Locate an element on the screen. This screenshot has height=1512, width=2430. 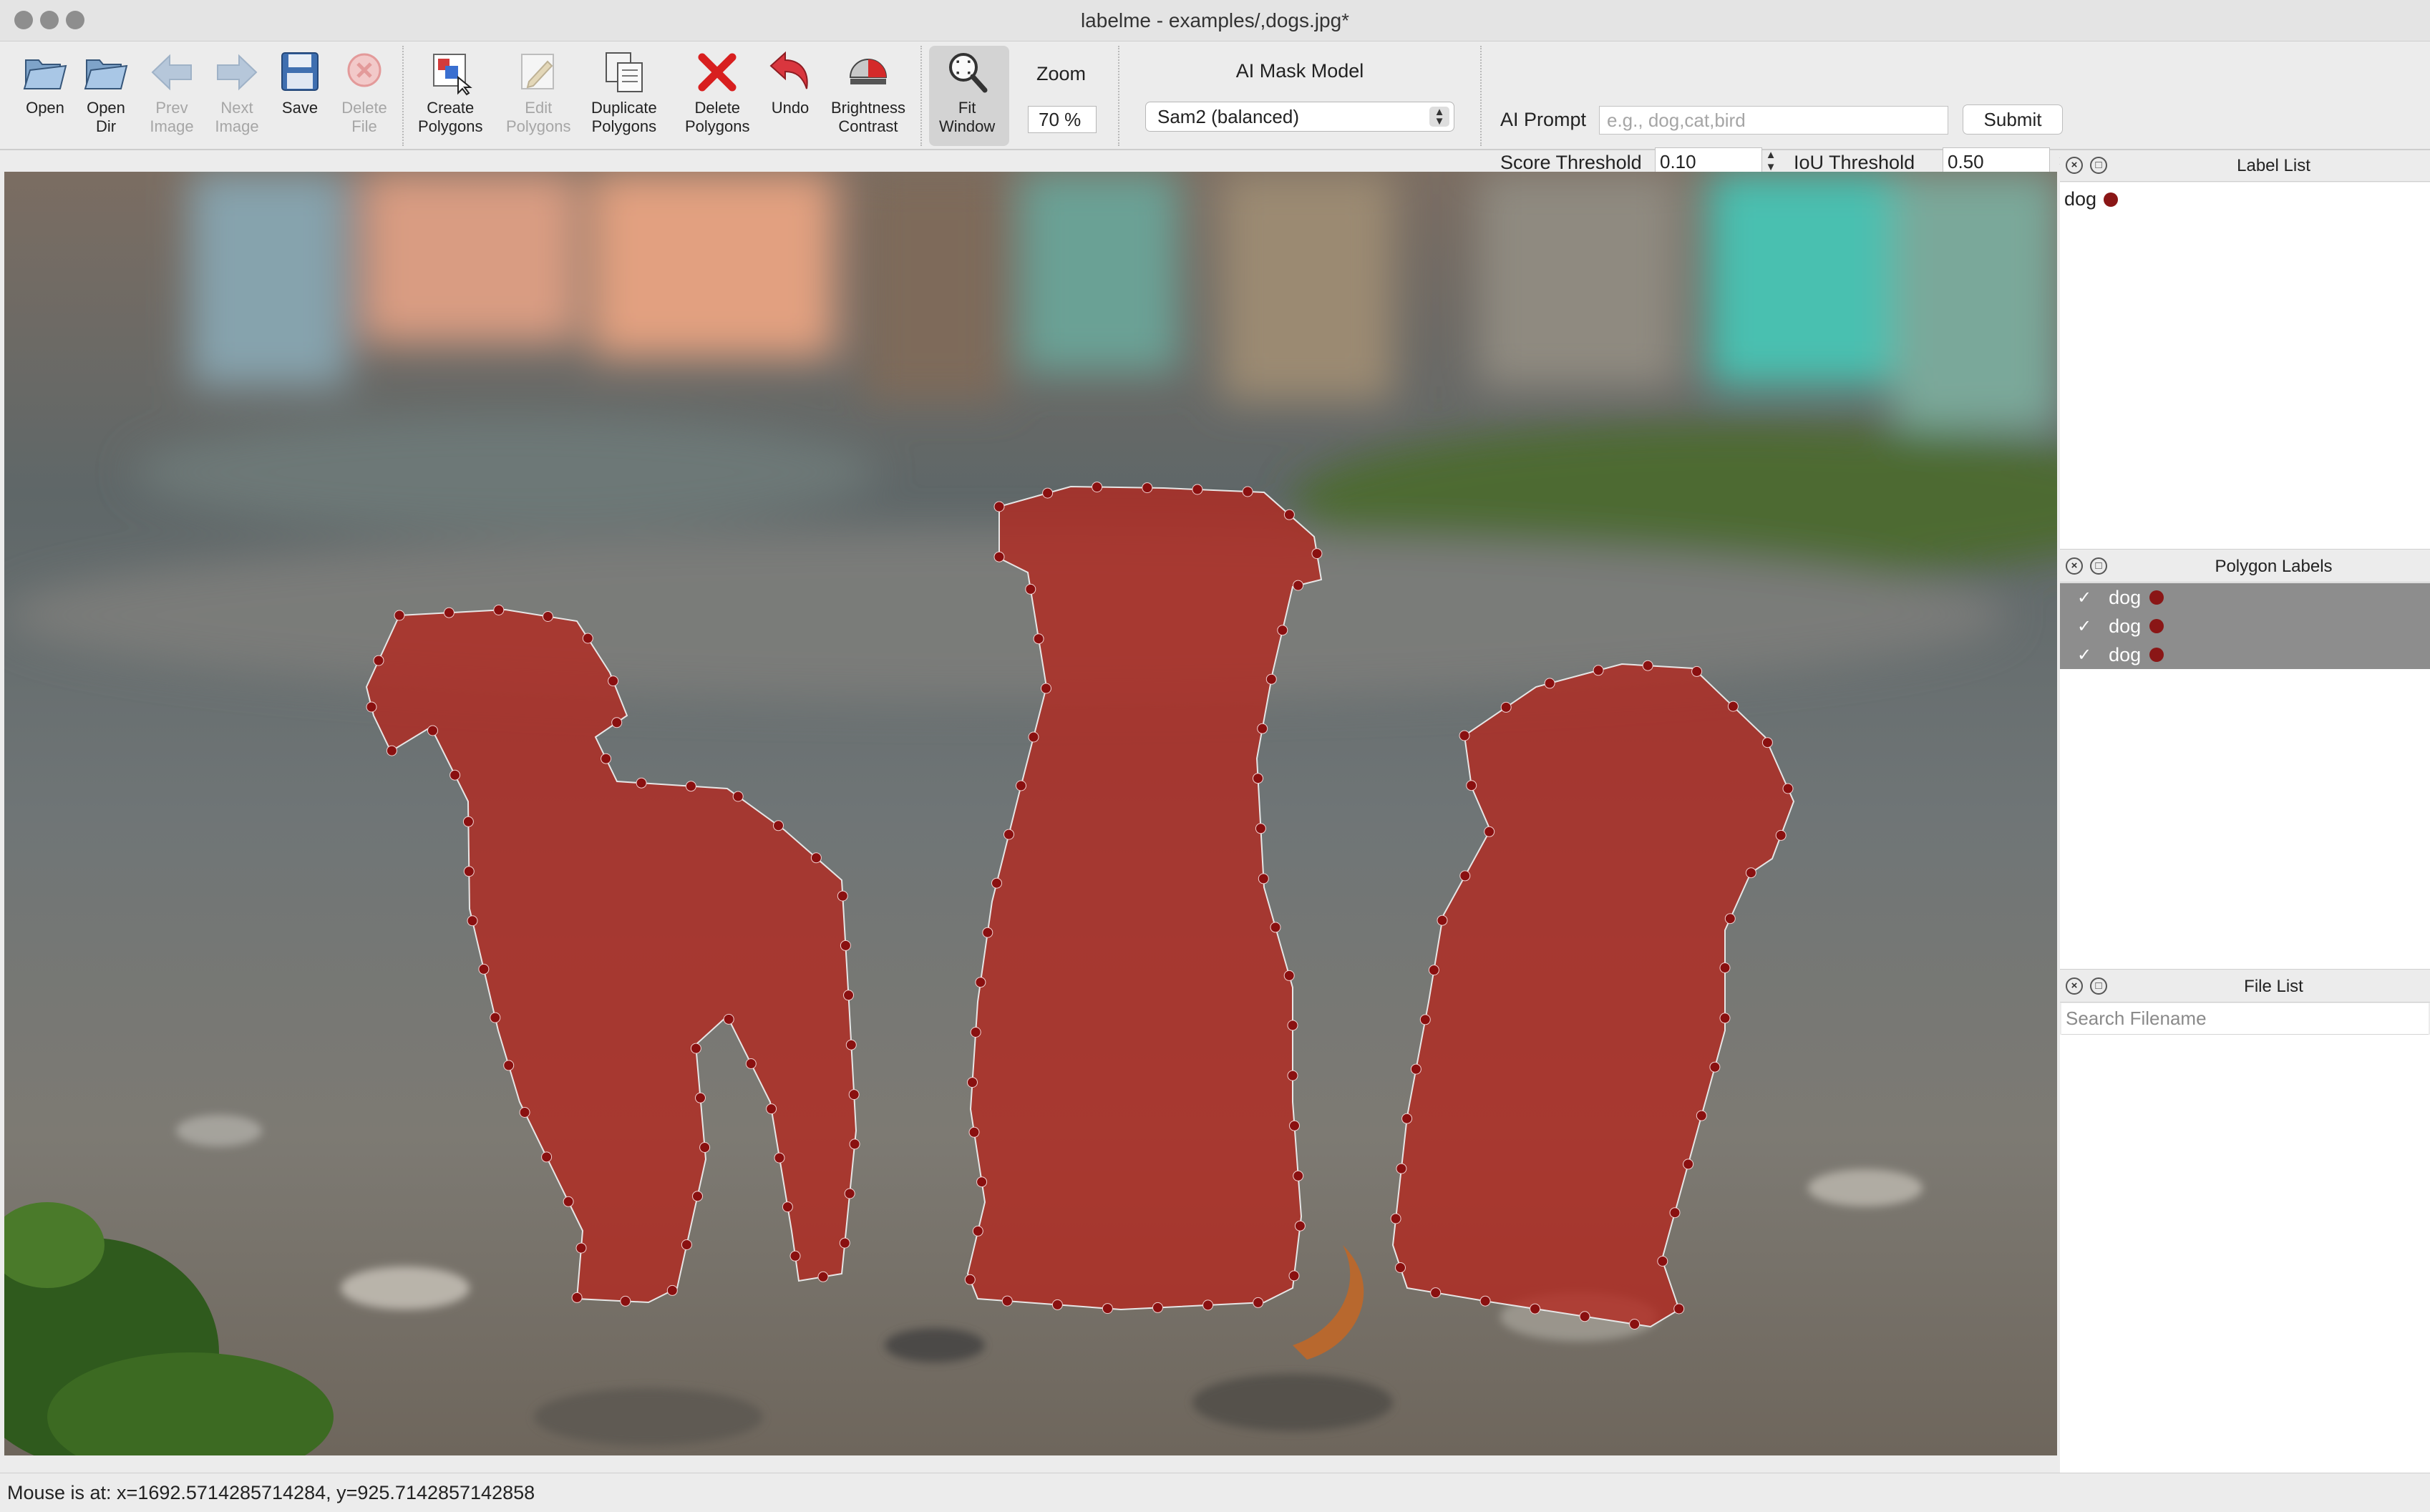
label-list-item: dog is located at coordinates (2091, 199).